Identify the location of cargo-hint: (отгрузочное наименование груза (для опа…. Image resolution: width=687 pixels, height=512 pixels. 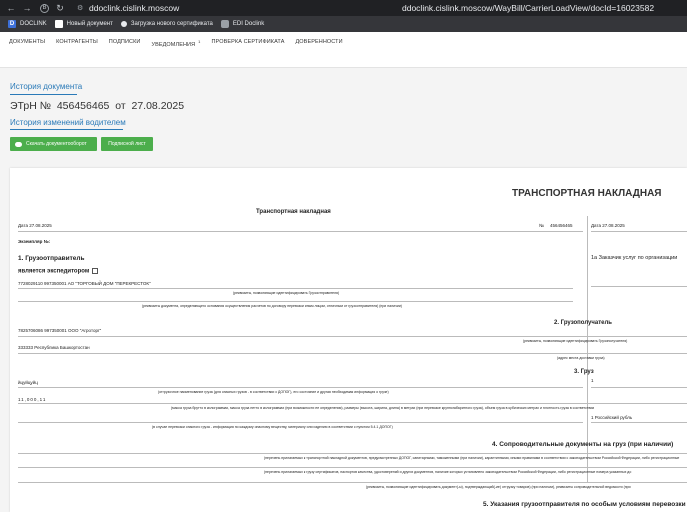
(273, 392).